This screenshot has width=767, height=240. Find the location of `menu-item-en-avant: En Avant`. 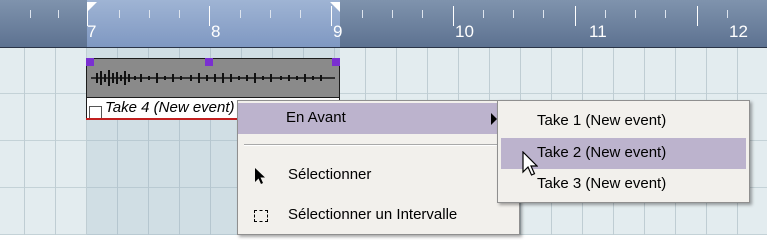

menu-item-en-avant: En Avant is located at coordinates (378, 118).